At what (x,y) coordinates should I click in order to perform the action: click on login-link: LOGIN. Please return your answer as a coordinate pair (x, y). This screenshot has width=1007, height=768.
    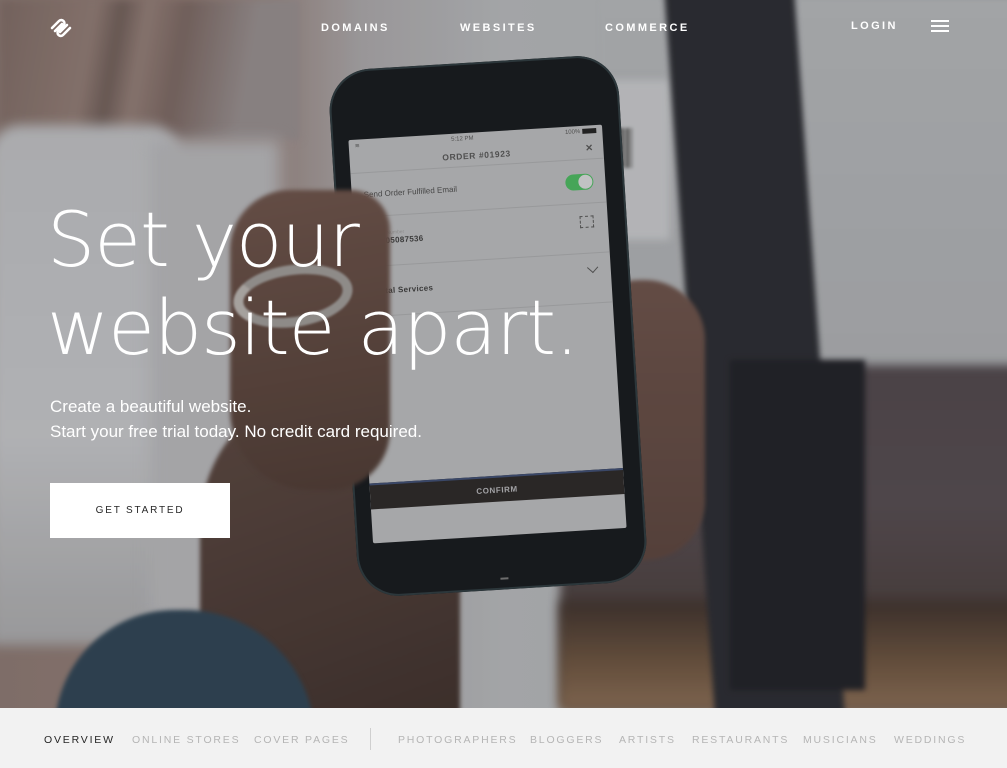
    Looking at the image, I should click on (874, 26).